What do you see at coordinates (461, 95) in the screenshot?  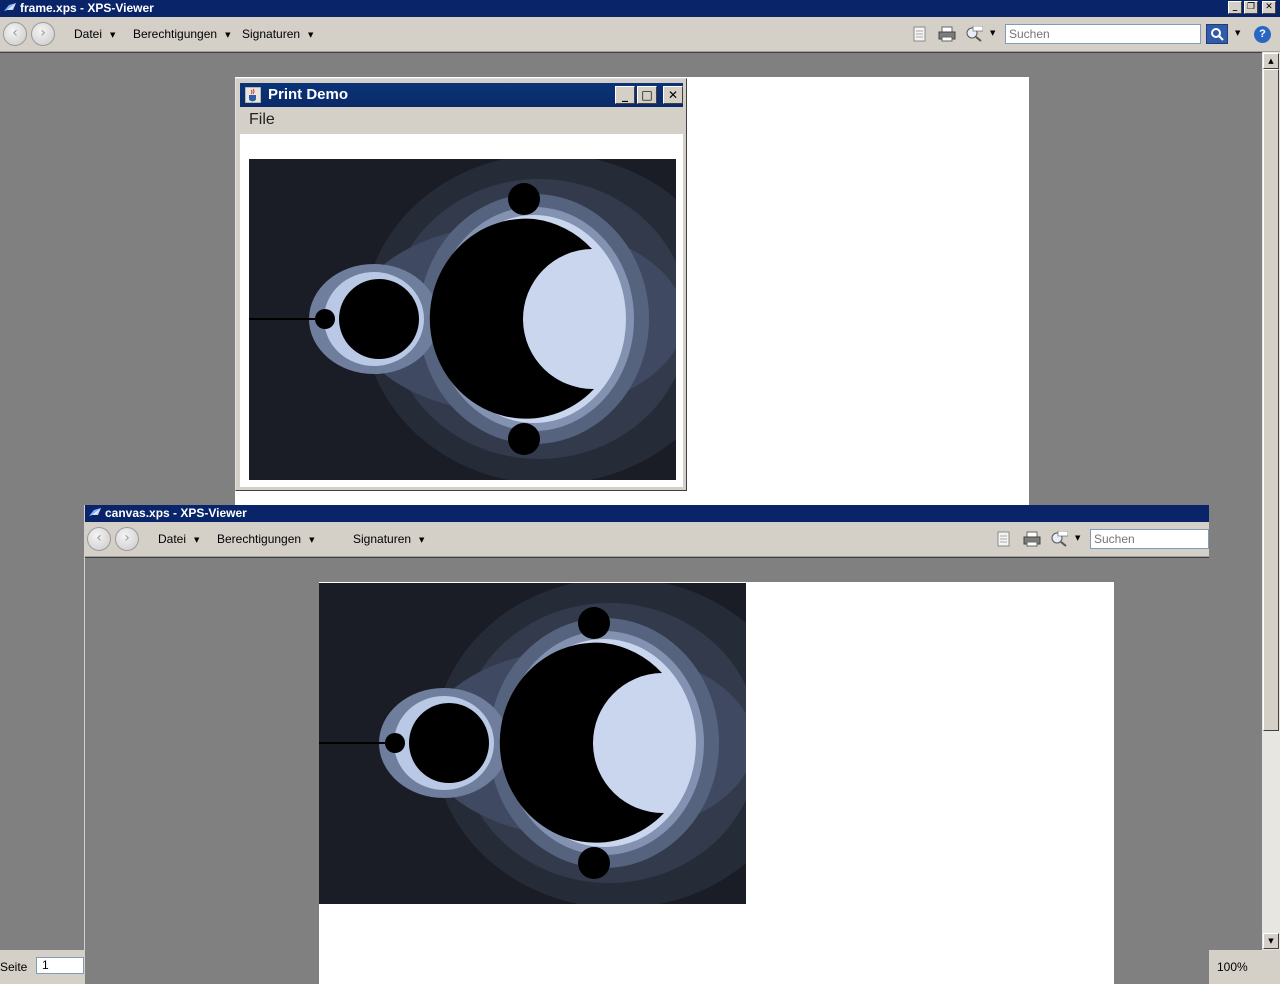 I see `print-demo-title-bar: Print Demo _ □ ✕` at bounding box center [461, 95].